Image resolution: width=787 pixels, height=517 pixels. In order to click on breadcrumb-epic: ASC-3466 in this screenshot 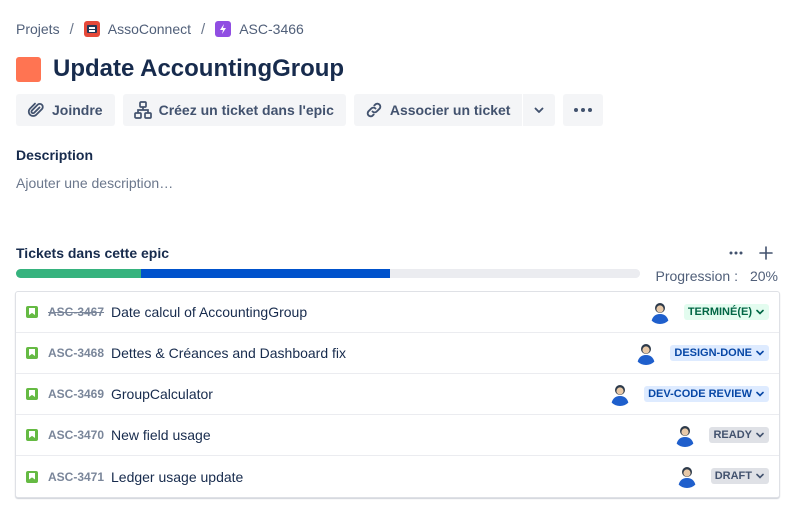, I will do `click(259, 29)`.